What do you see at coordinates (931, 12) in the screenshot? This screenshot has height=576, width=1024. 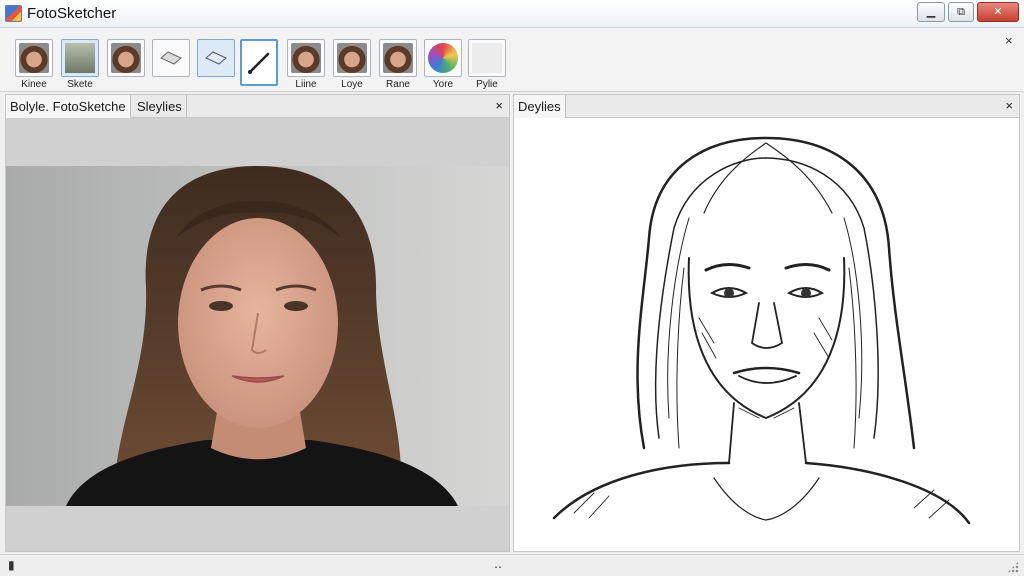 I see `minimize-button: ▁` at bounding box center [931, 12].